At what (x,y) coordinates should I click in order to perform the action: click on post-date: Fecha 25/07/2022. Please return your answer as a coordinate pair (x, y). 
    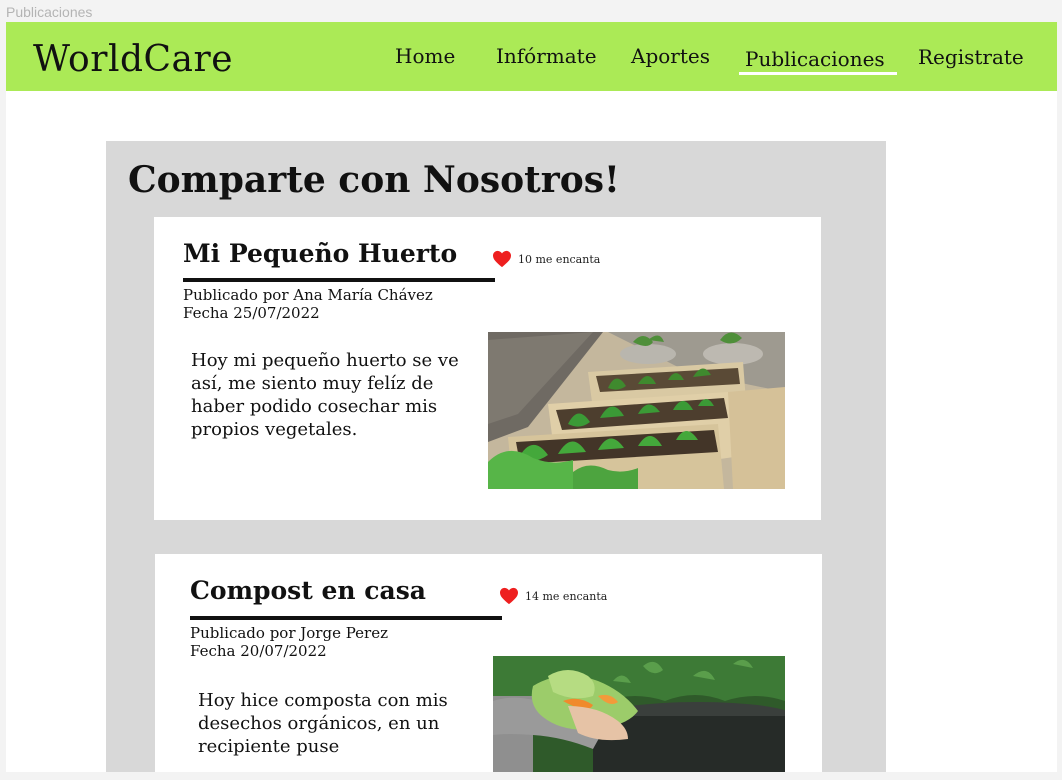
    Looking at the image, I should click on (251, 313).